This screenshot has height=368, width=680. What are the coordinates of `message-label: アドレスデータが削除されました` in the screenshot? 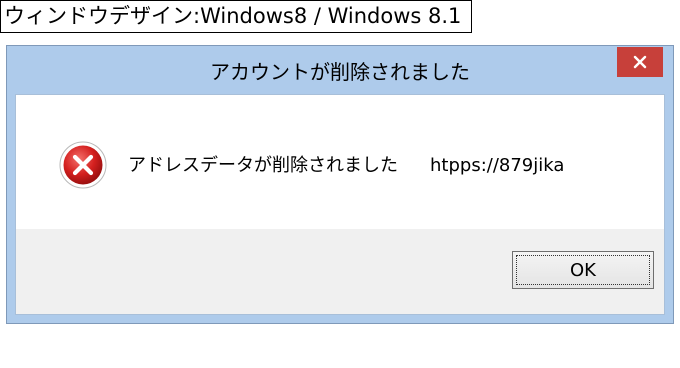 It's located at (263, 165).